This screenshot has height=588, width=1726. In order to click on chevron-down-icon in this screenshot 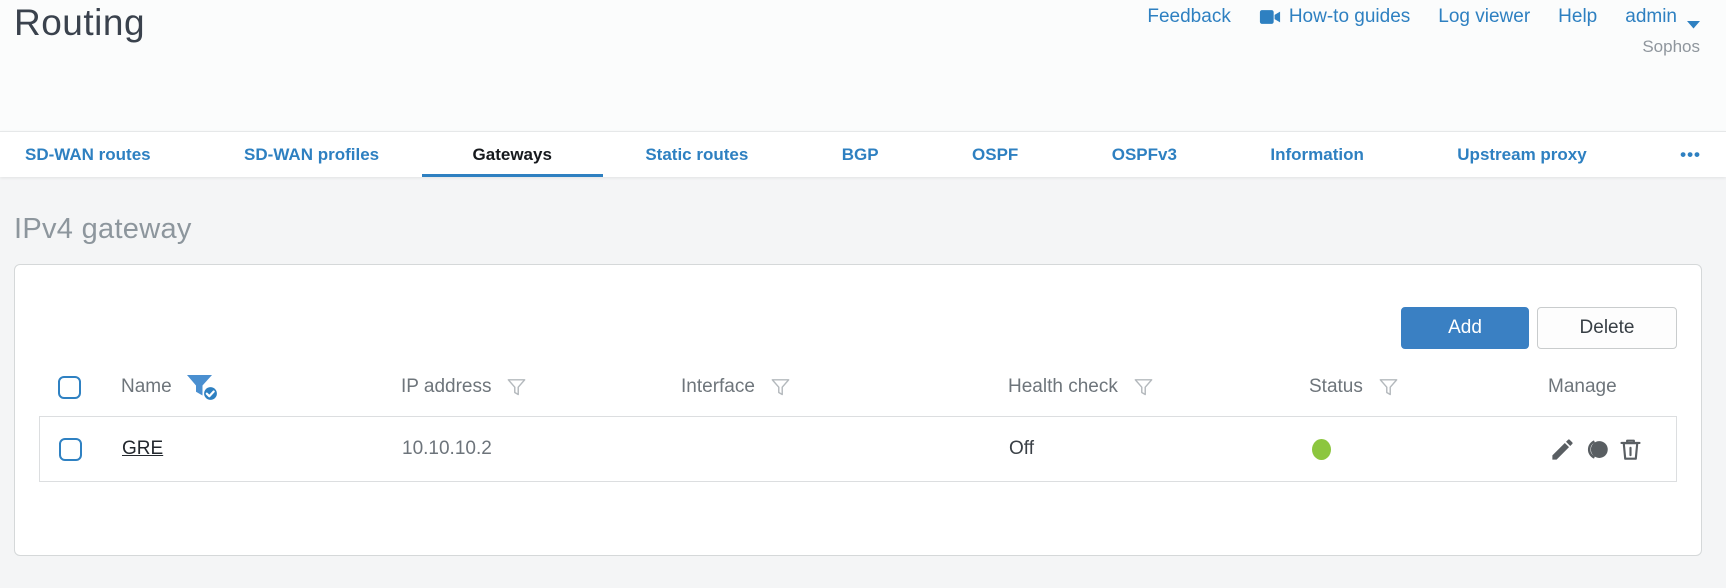, I will do `click(1693, 20)`.